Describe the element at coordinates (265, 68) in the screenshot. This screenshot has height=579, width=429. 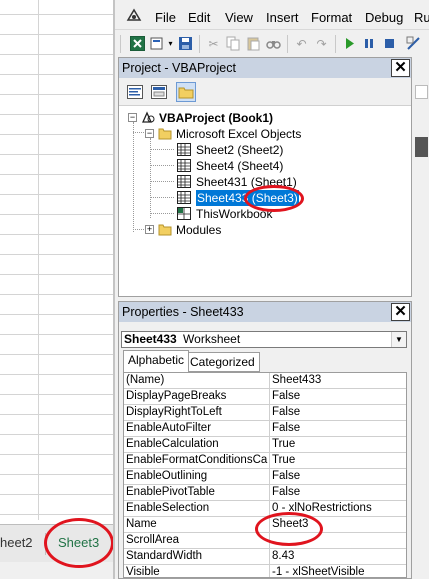
I see `project-explorer-title: Project - VBAProject` at that location.